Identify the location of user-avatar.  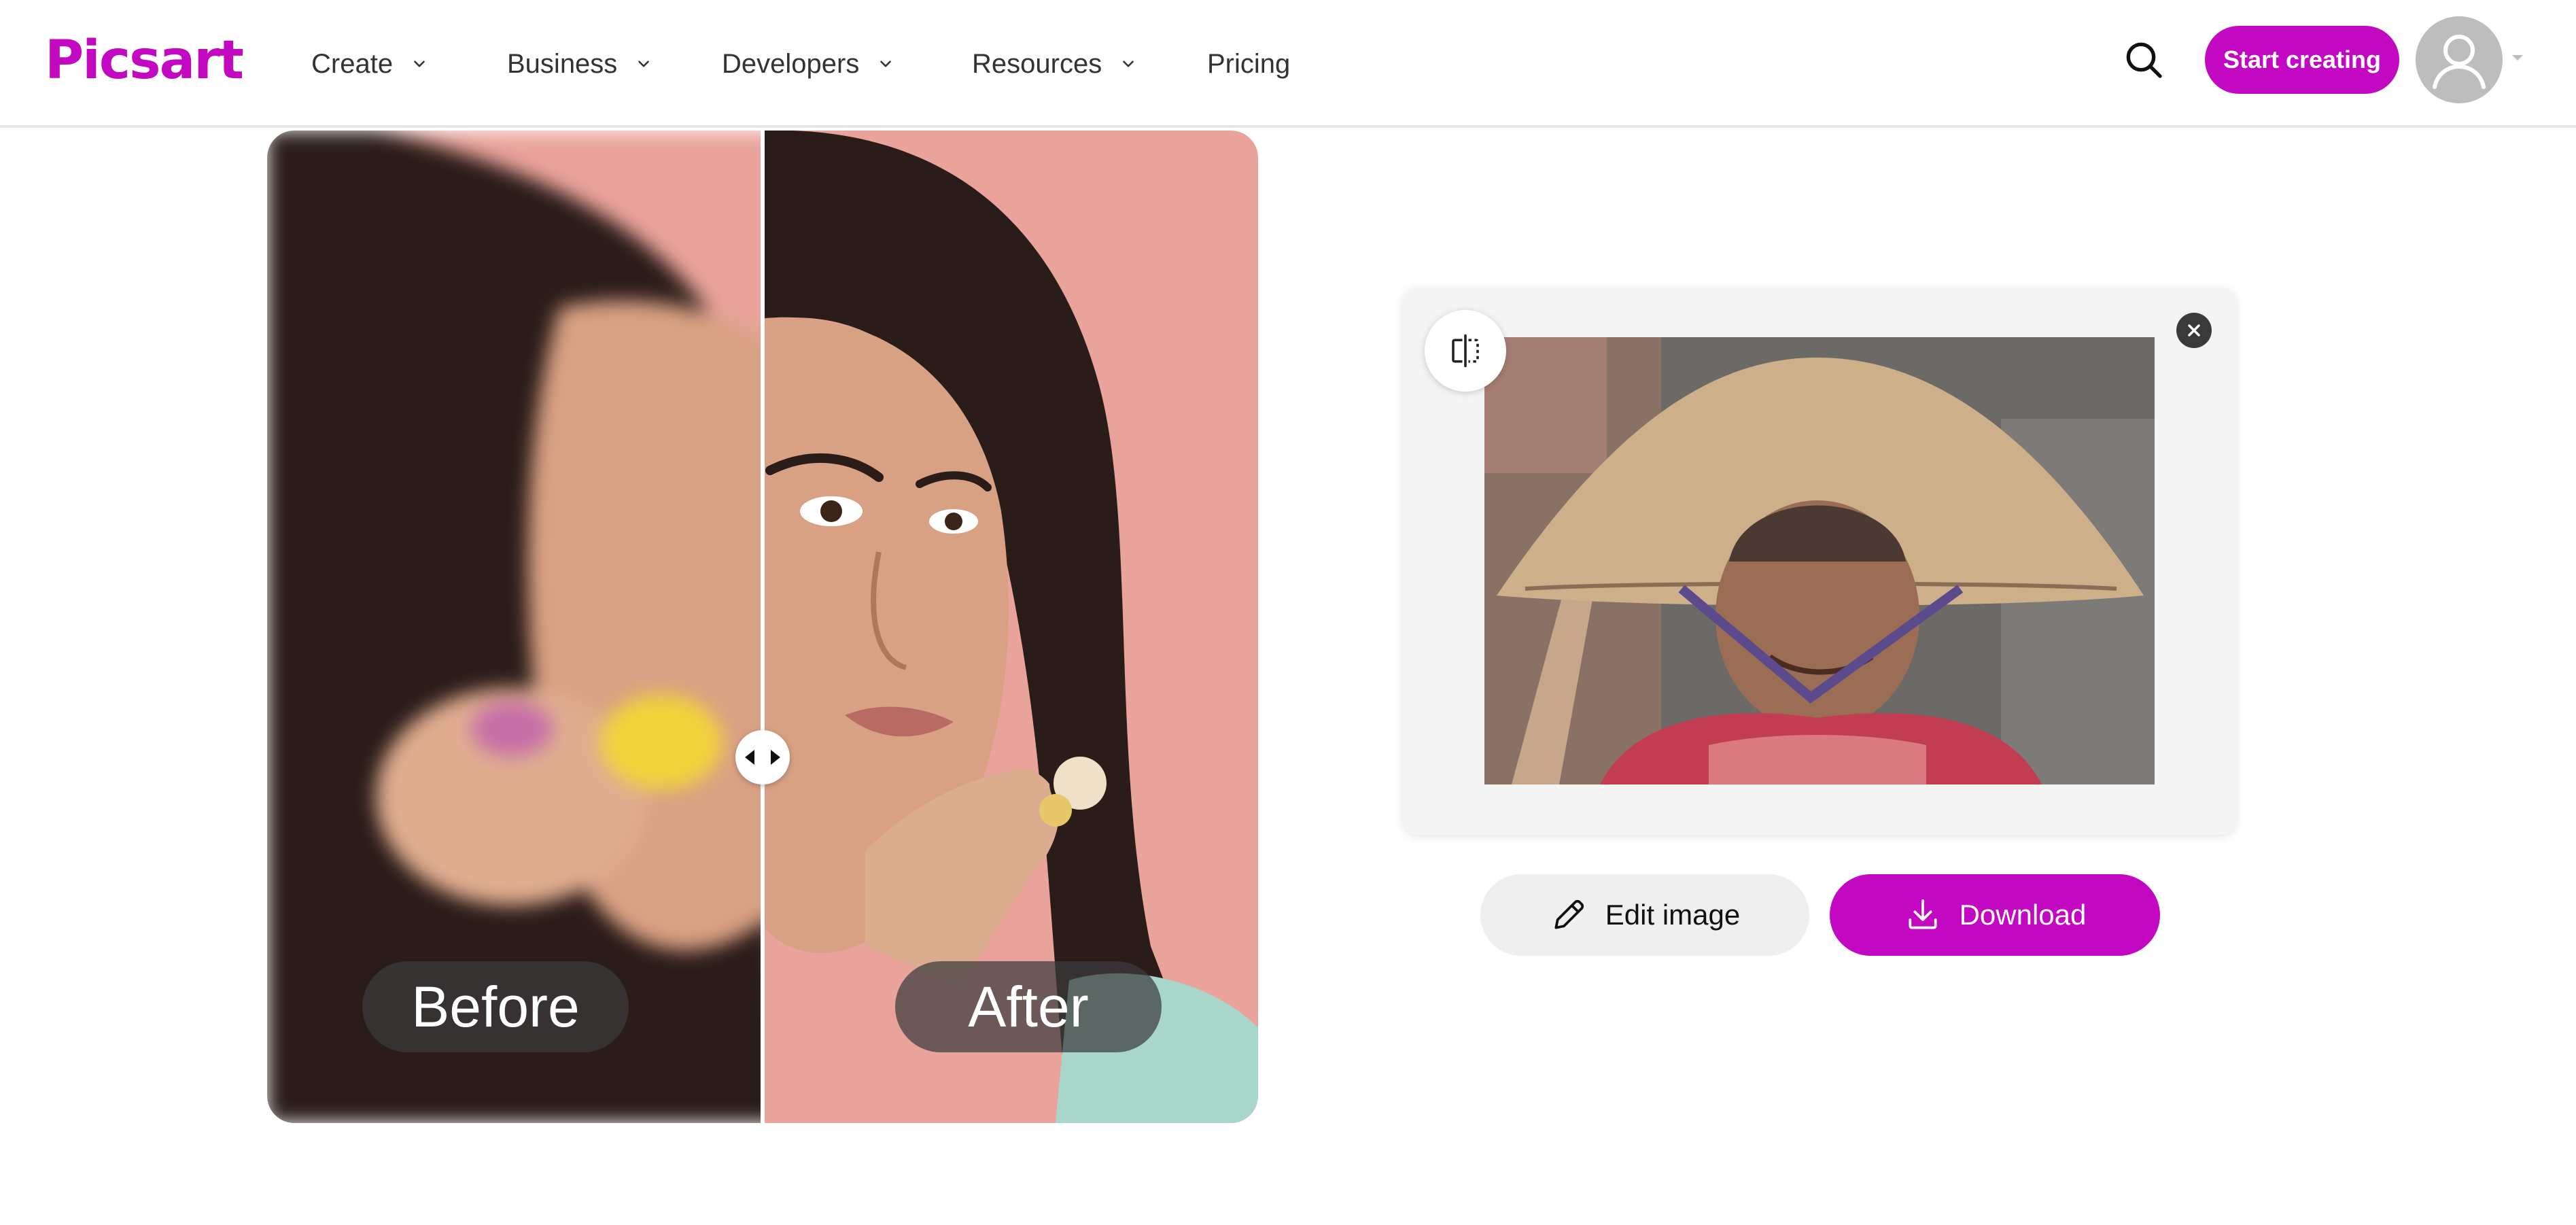
(2459, 59).